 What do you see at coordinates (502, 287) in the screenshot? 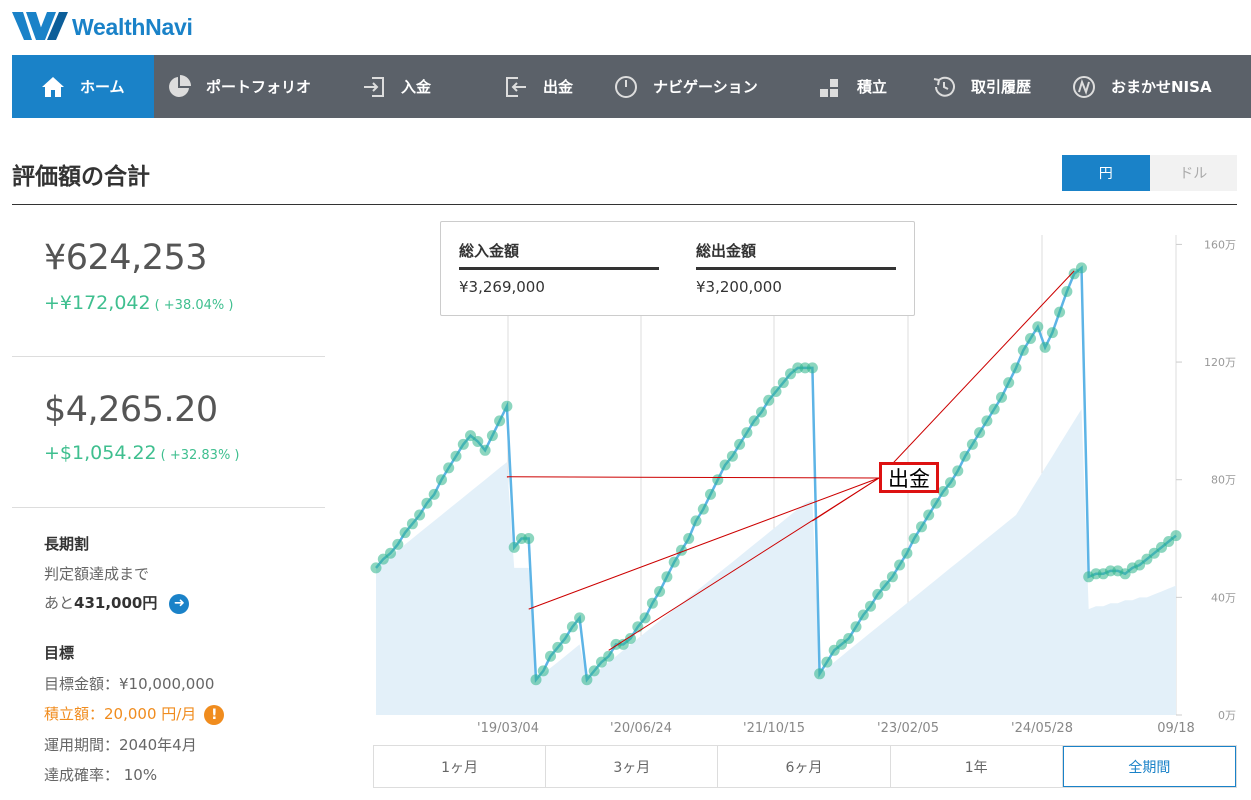
I see `deposit-total-value: ¥3,269,000` at bounding box center [502, 287].